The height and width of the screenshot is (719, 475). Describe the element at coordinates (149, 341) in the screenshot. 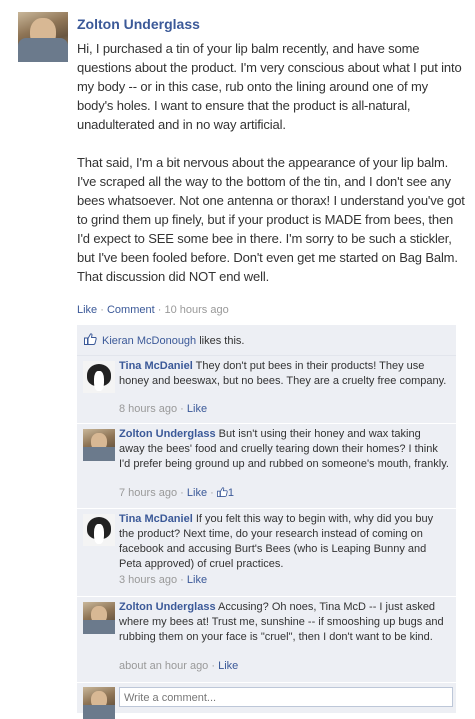

I see `liker-name-link: Kieran McDonough` at that location.